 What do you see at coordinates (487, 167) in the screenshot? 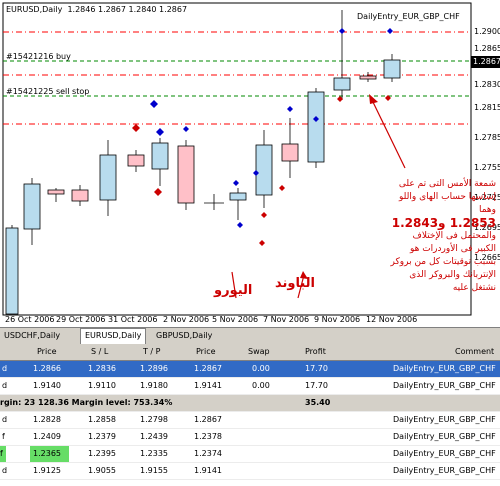
I see `price-tick: 1.2755` at bounding box center [487, 167].